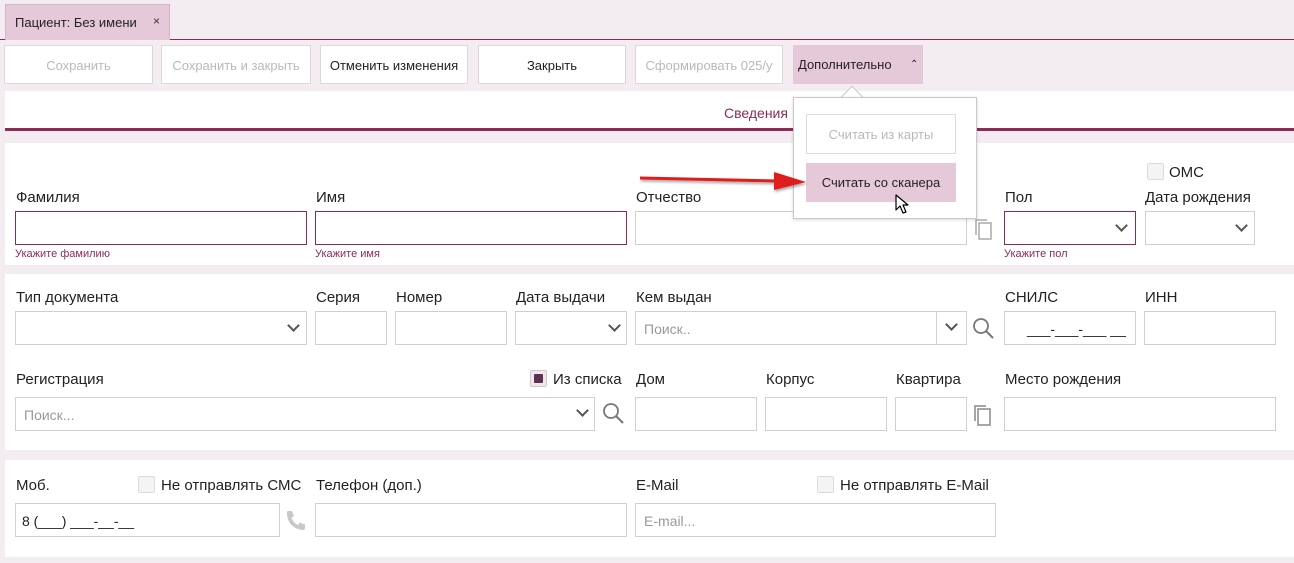  What do you see at coordinates (914, 64) in the screenshot?
I see `chevron-up-icon: ⌃` at bounding box center [914, 64].